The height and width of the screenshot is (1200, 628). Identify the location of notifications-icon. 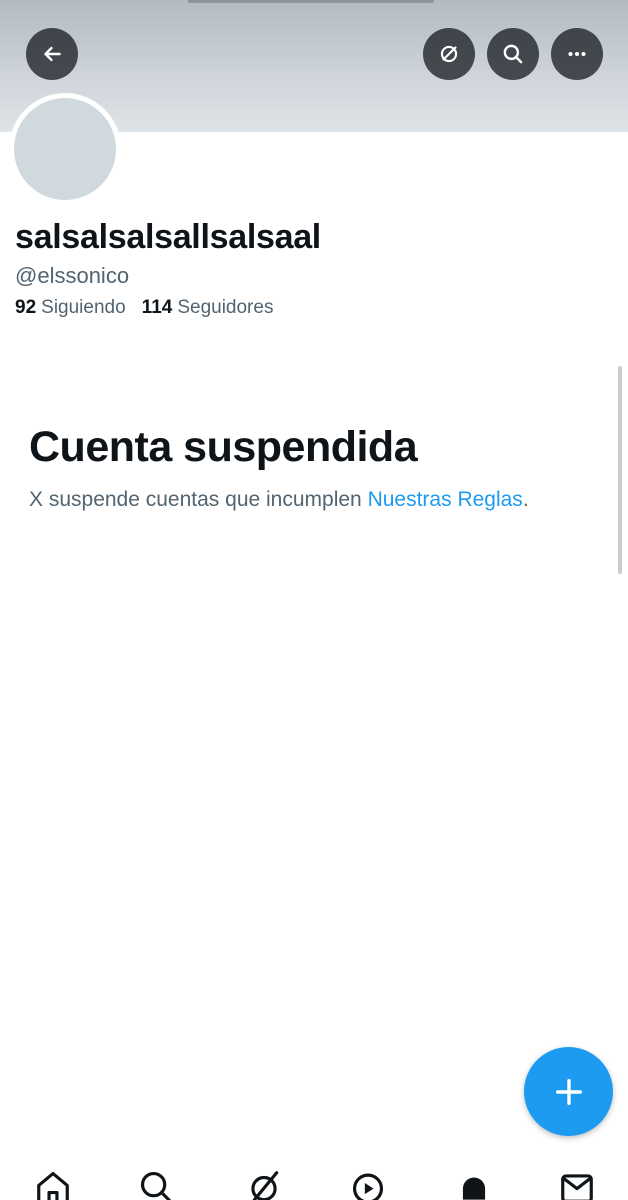
(474, 1188).